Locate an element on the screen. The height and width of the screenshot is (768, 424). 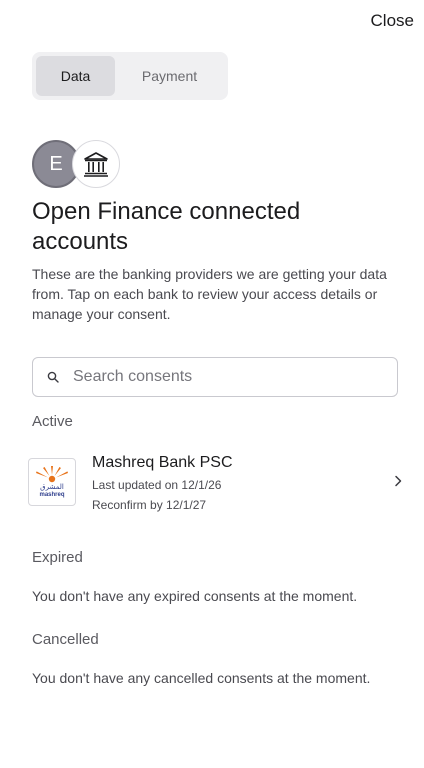
mashreq-logo: المشرق mashreq is located at coordinates (52, 482).